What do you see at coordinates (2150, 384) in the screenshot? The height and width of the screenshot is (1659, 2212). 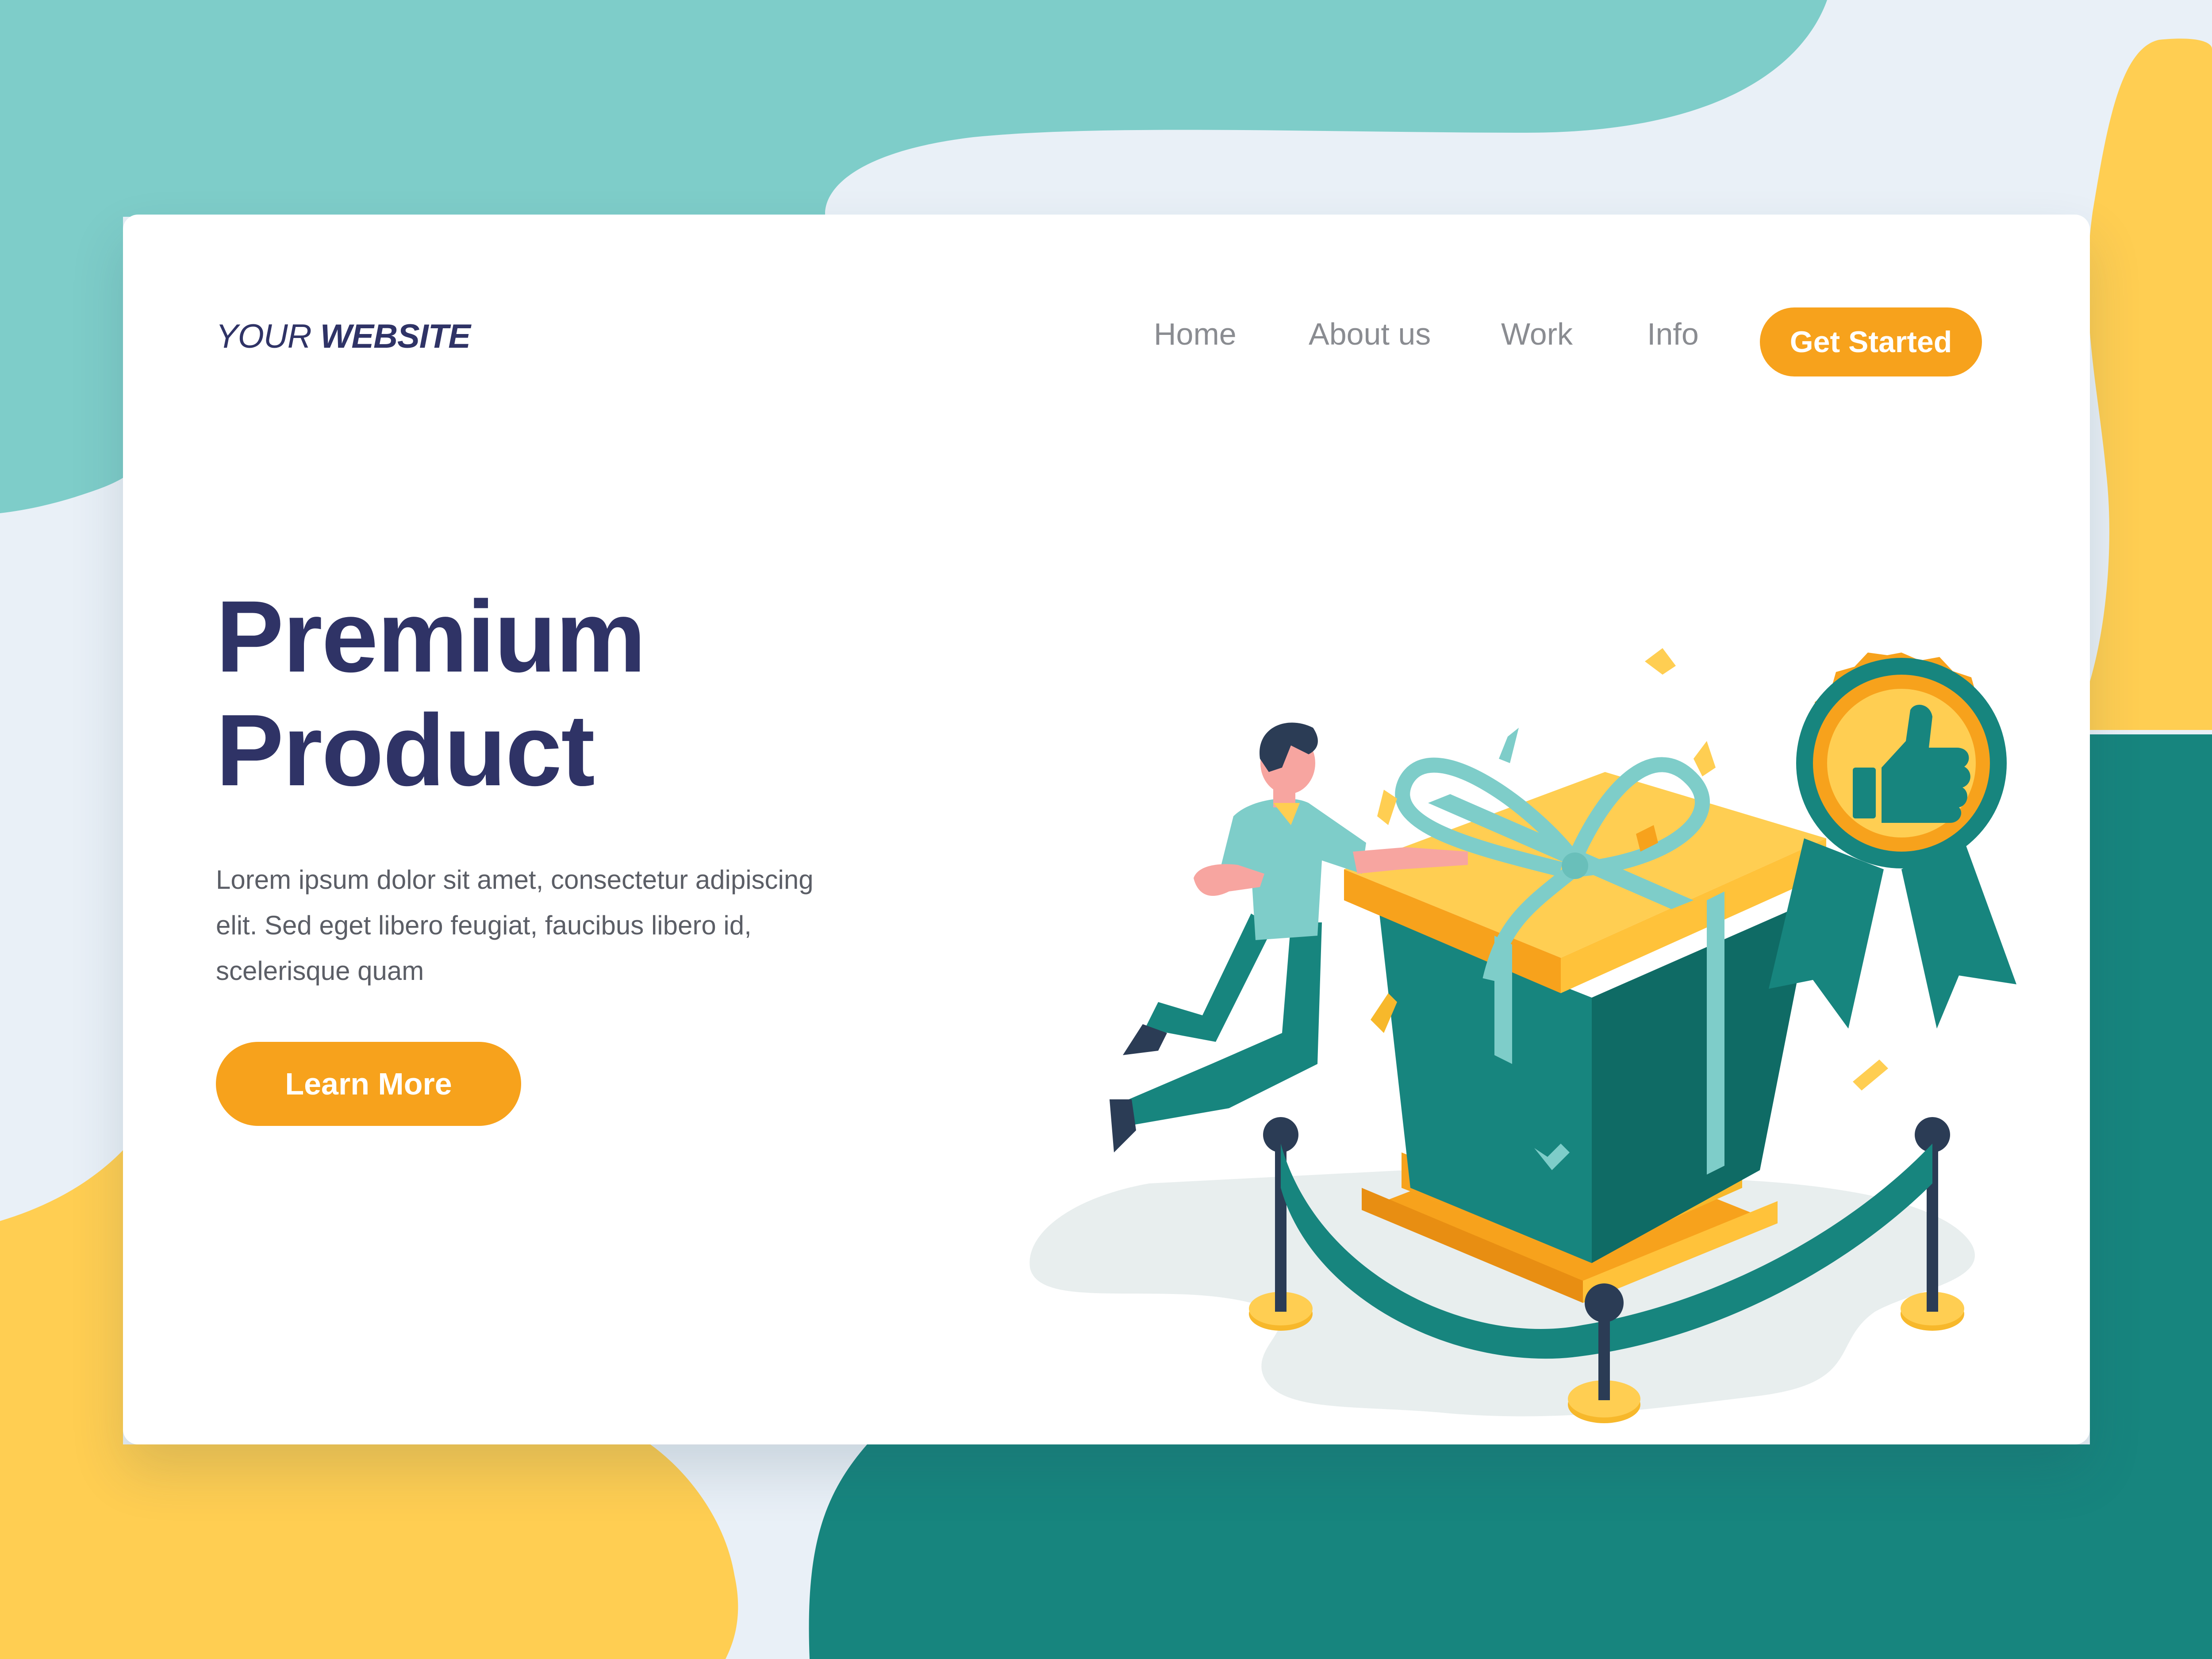 I see `yellow-blob-right` at bounding box center [2150, 384].